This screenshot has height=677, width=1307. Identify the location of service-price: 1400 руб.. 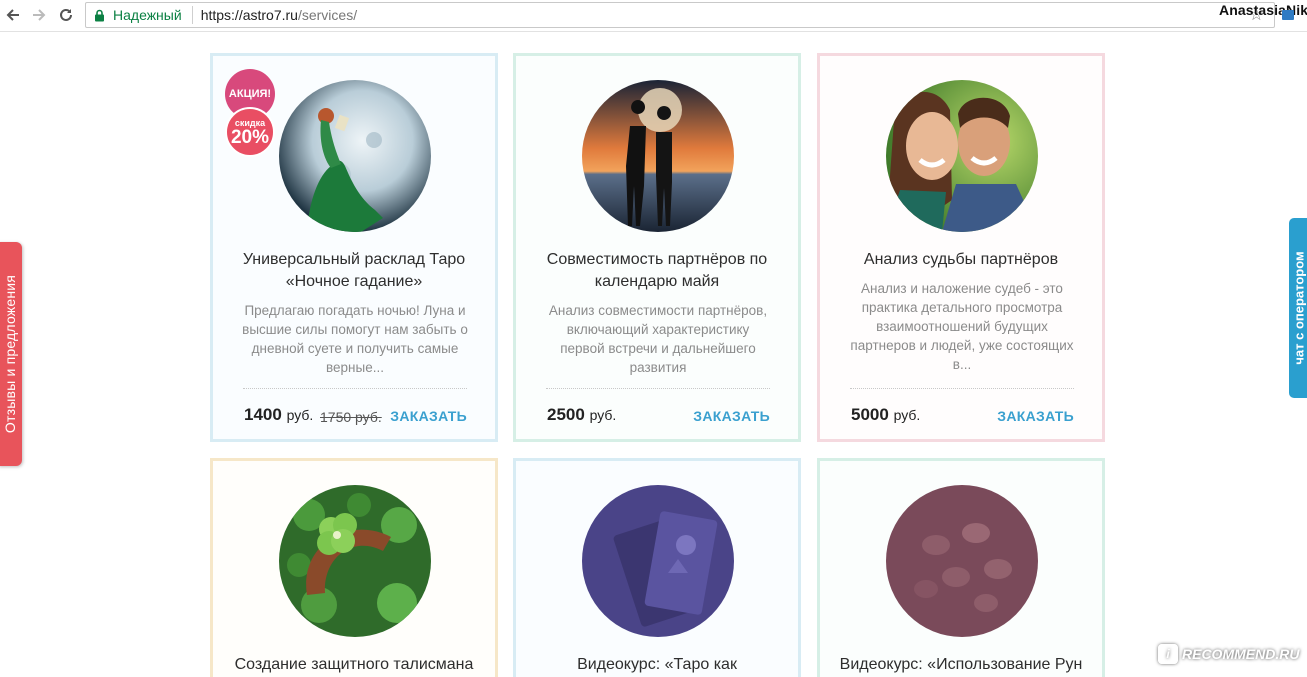
(278, 415).